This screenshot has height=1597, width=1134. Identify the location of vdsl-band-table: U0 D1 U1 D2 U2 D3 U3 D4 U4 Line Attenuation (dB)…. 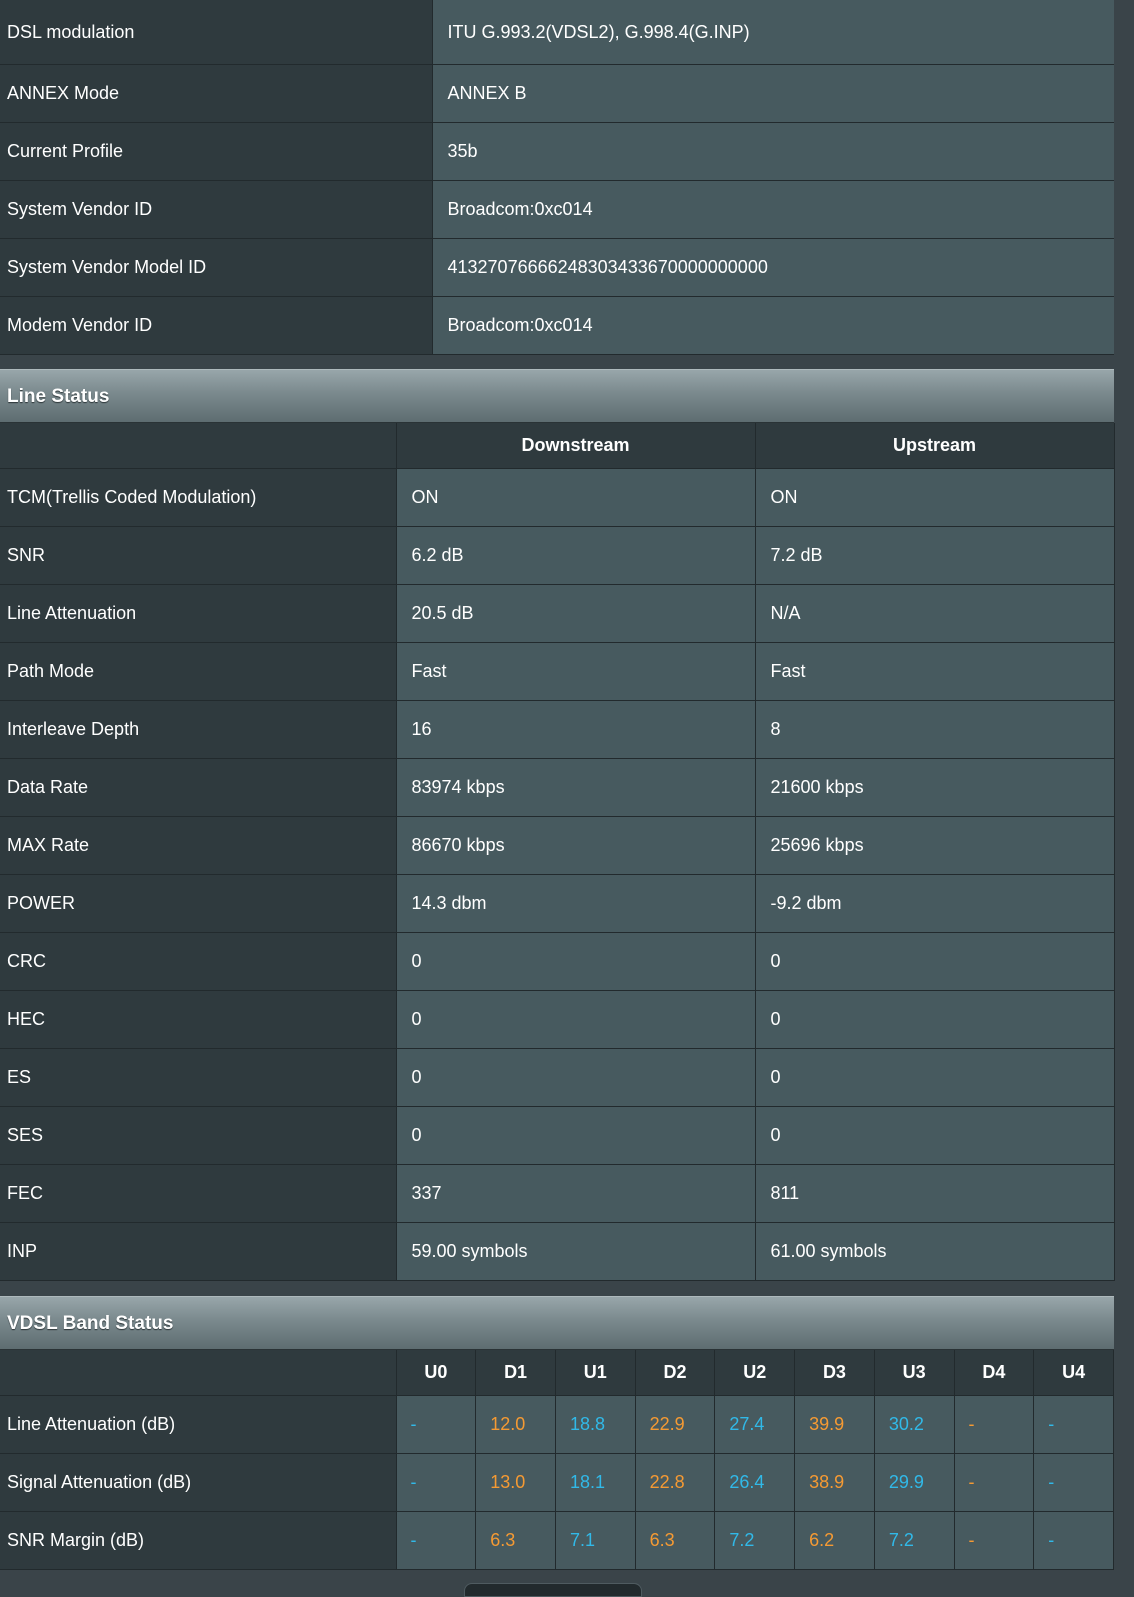
(557, 1460).